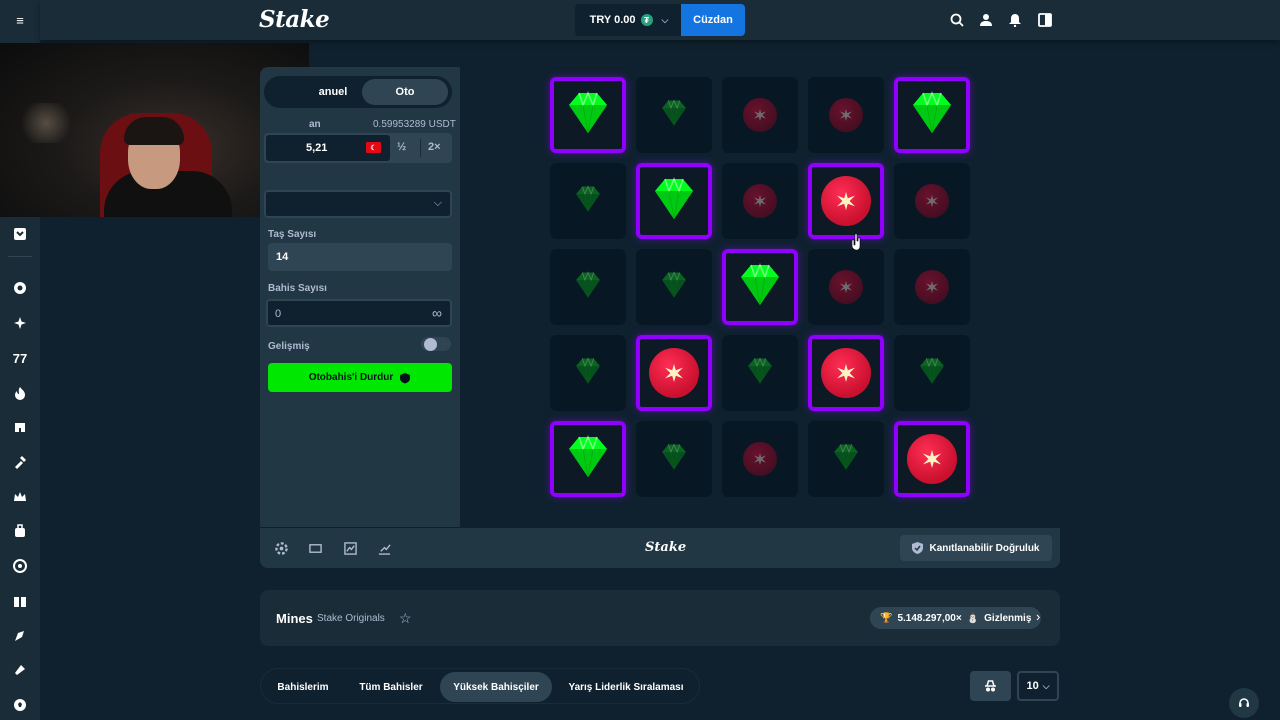  Describe the element at coordinates (1045, 20) in the screenshot. I see `sidebar-toggle-icon` at that location.